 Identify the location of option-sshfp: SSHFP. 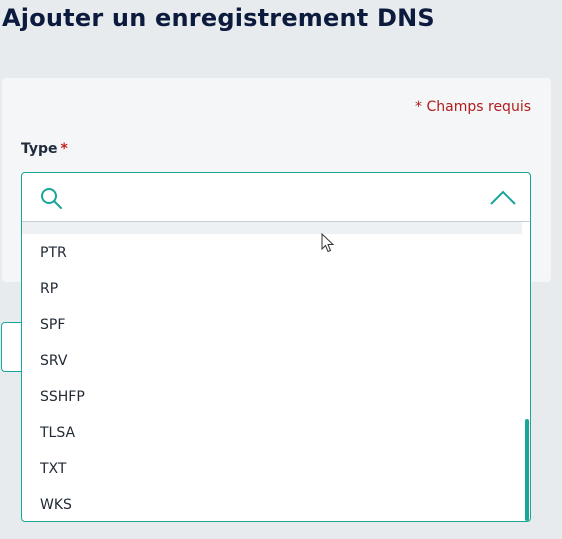
(62, 397).